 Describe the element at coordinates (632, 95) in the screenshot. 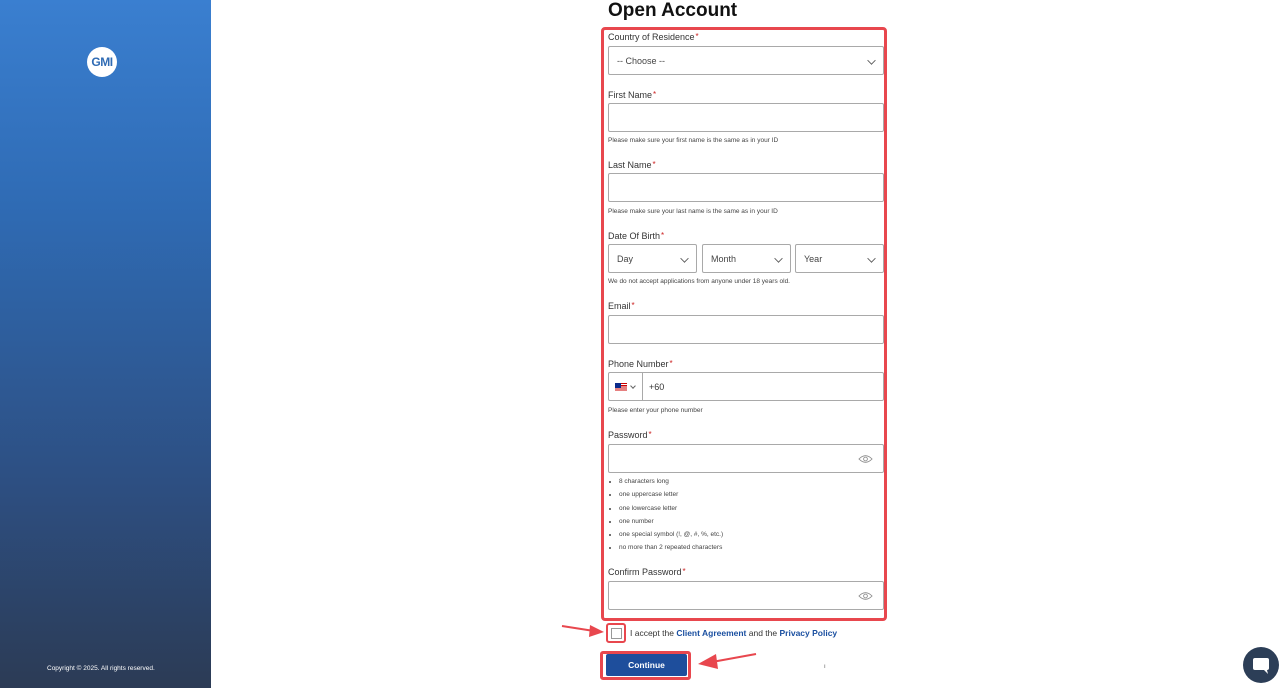

I see `first-name-label: First Name*` at that location.